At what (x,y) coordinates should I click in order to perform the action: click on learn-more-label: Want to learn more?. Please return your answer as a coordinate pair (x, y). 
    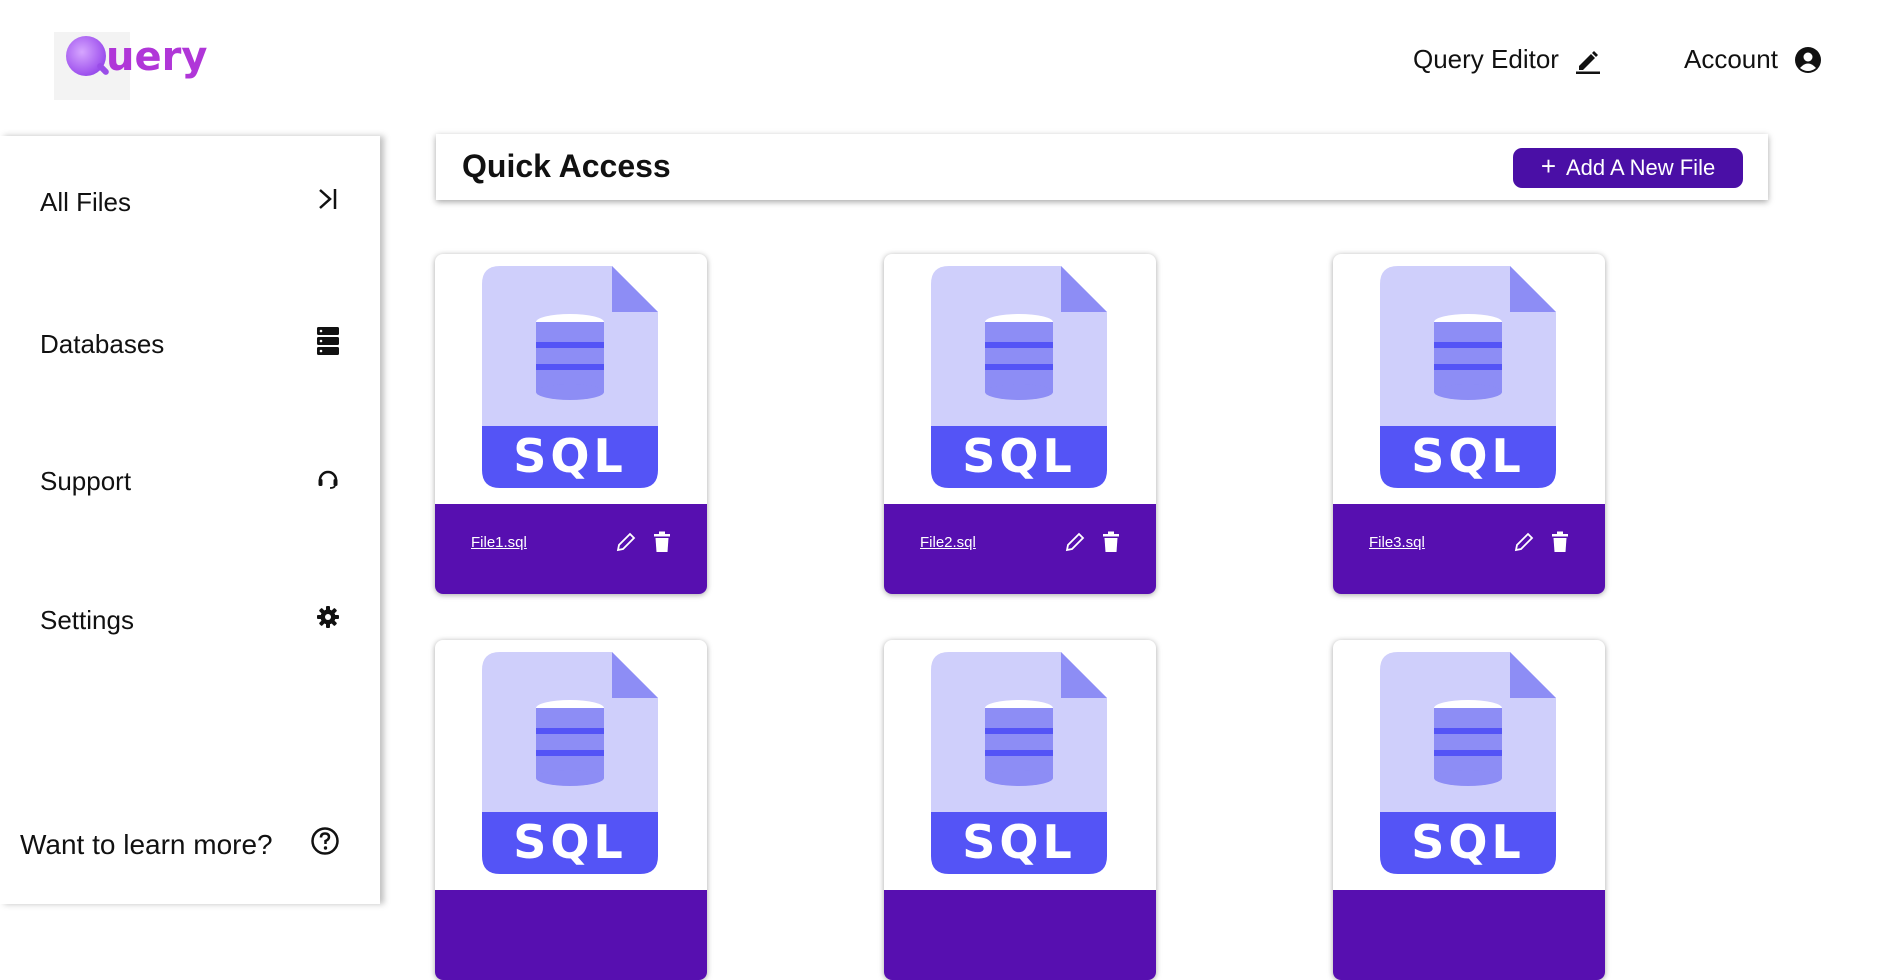
    Looking at the image, I should click on (146, 844).